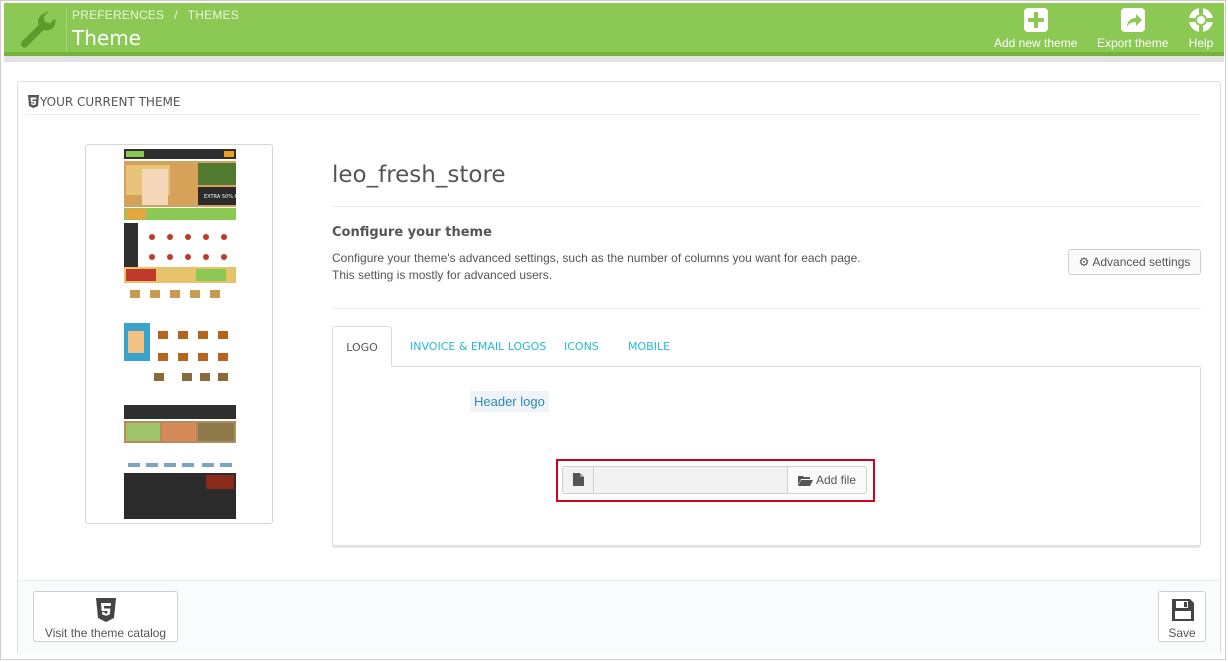 The height and width of the screenshot is (662, 1228). I want to click on plus-icon, so click(1035, 20).